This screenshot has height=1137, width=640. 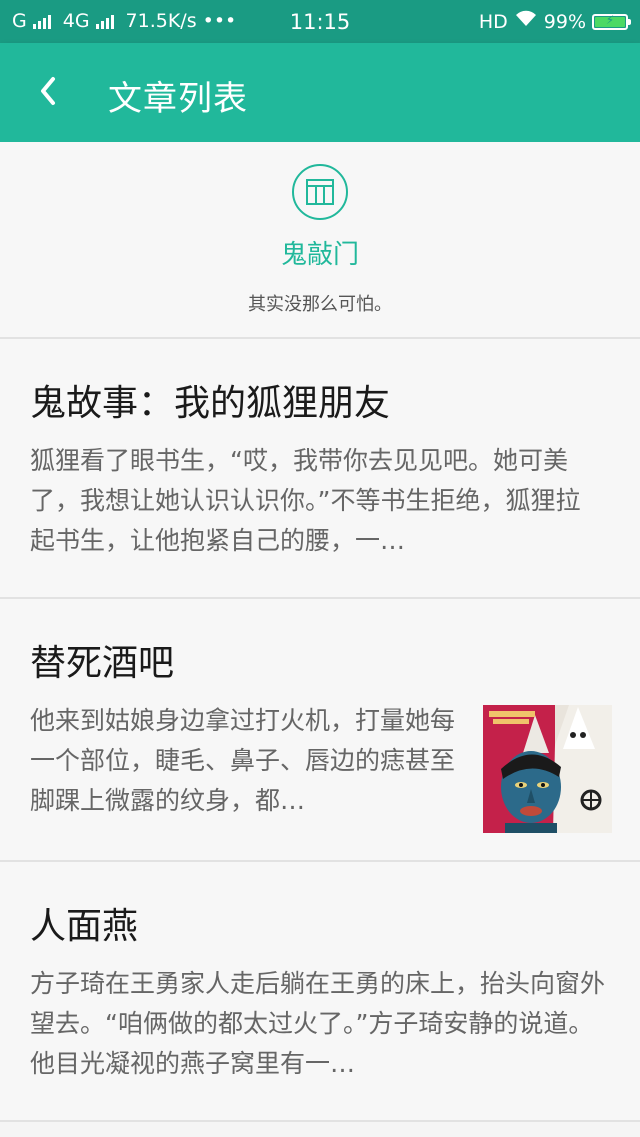 I want to click on battery-icon: ⚡, so click(x=611, y=21).